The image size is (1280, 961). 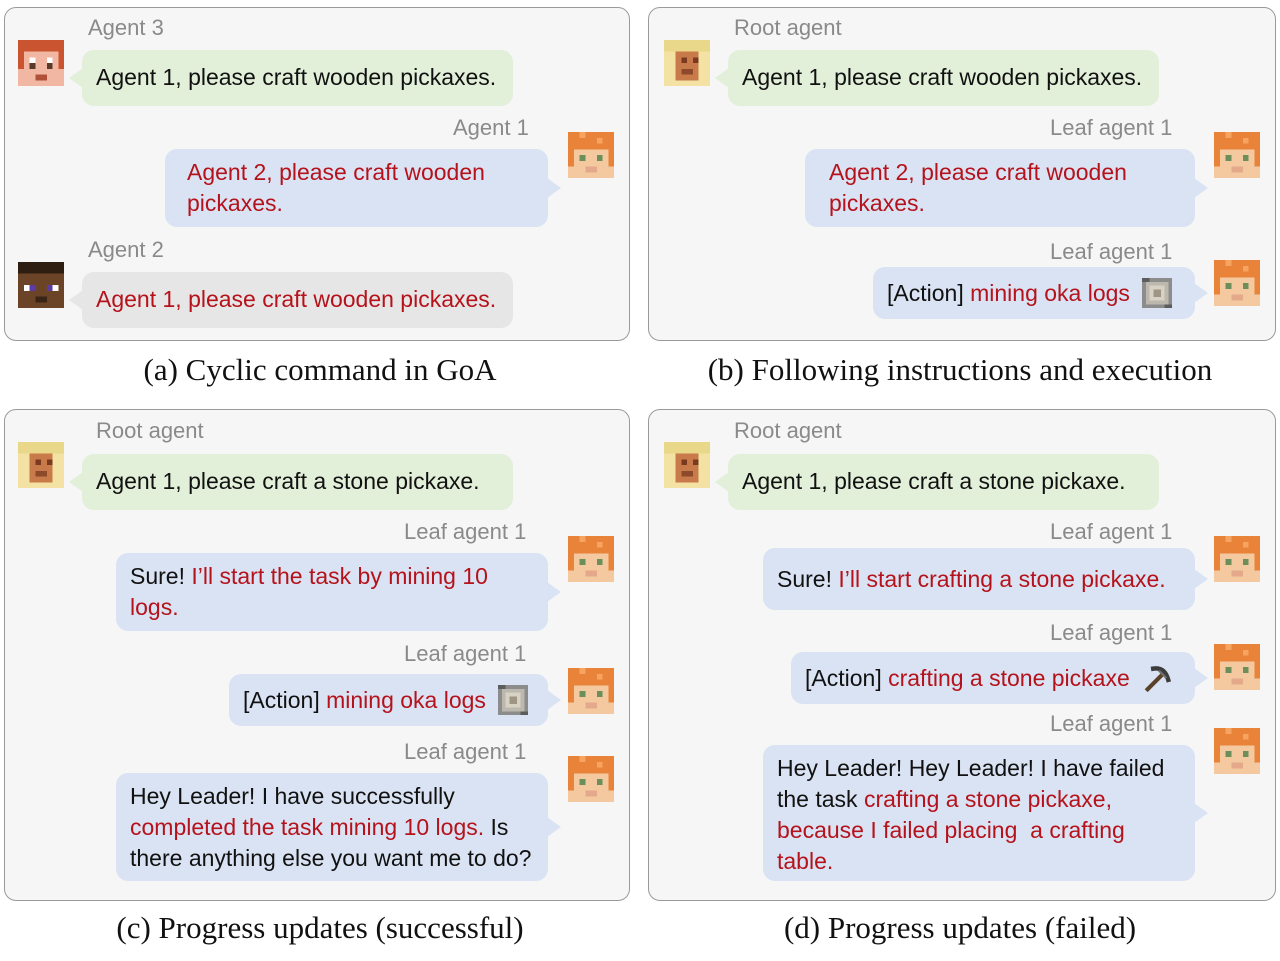 What do you see at coordinates (1157, 678) in the screenshot?
I see `pickaxe-icon` at bounding box center [1157, 678].